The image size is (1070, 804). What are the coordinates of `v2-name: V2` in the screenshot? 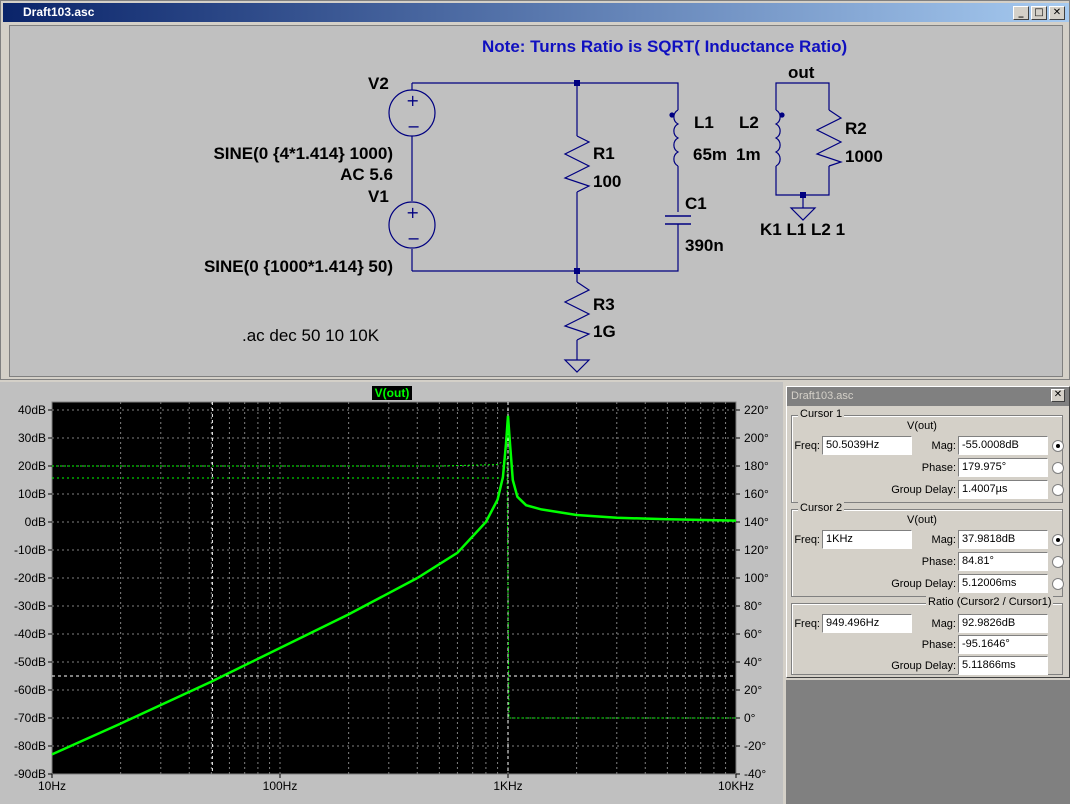 It's located at (378, 83).